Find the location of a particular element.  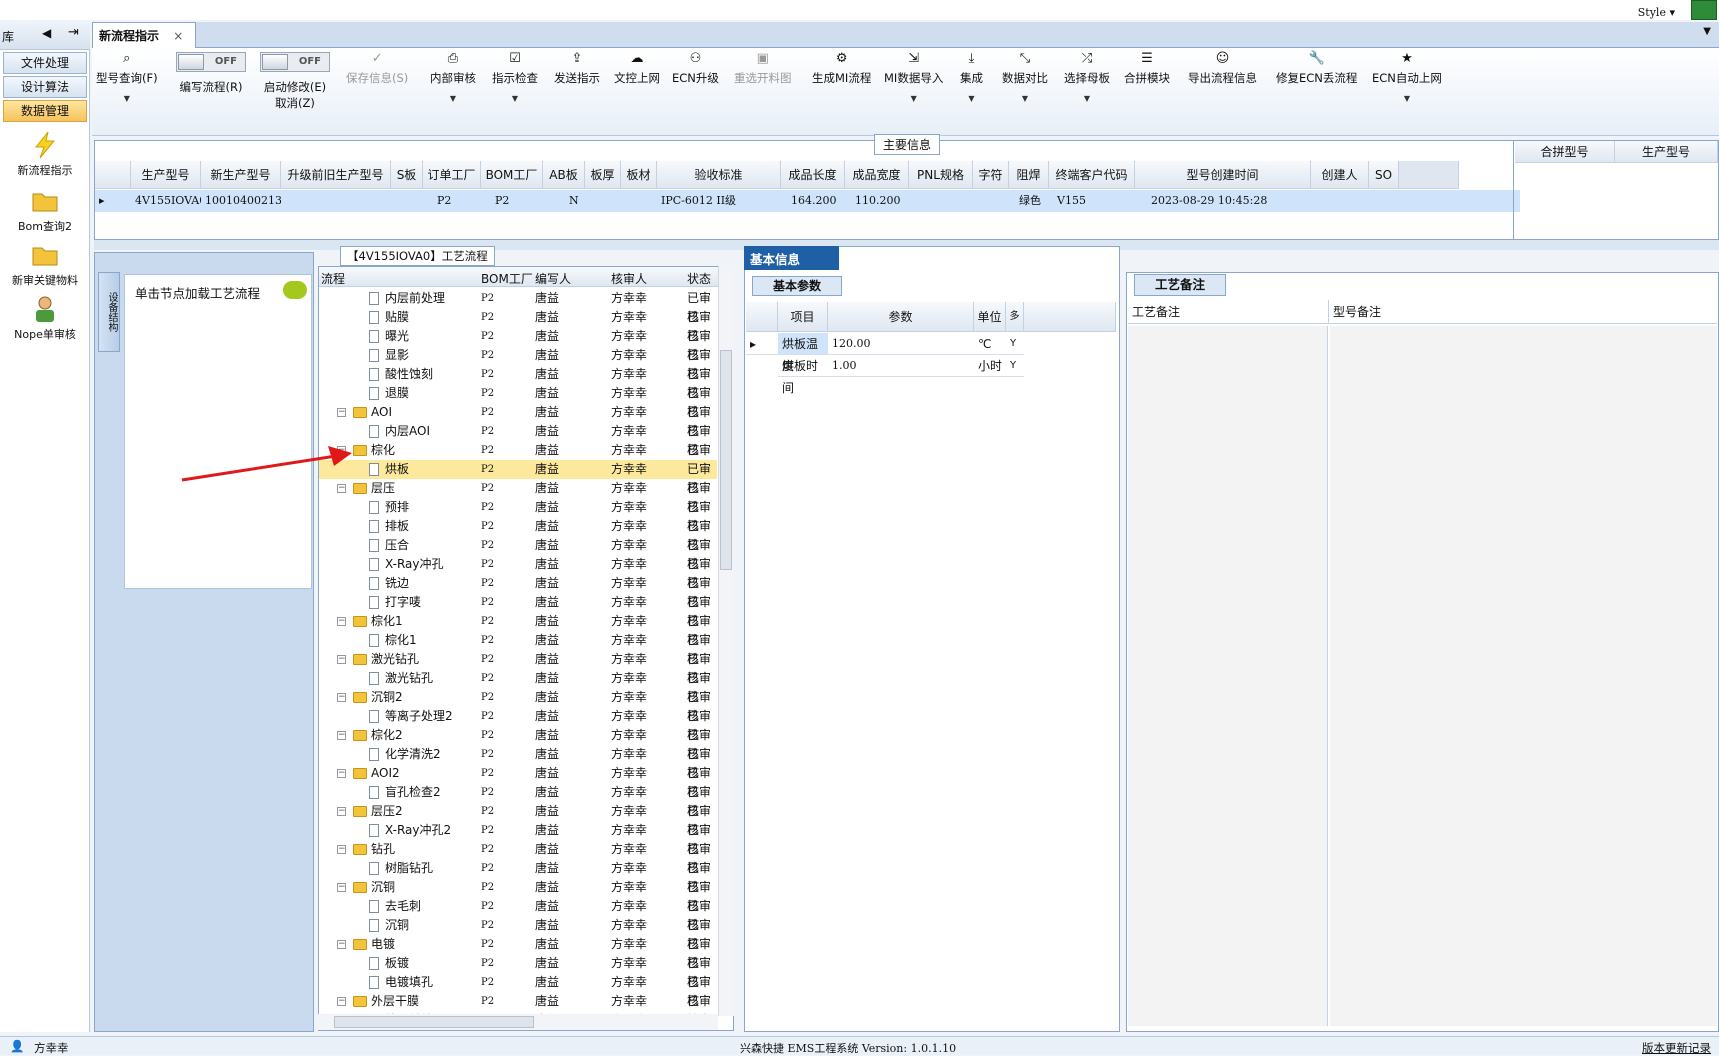

param-unit: ℃ is located at coordinates (990, 344).